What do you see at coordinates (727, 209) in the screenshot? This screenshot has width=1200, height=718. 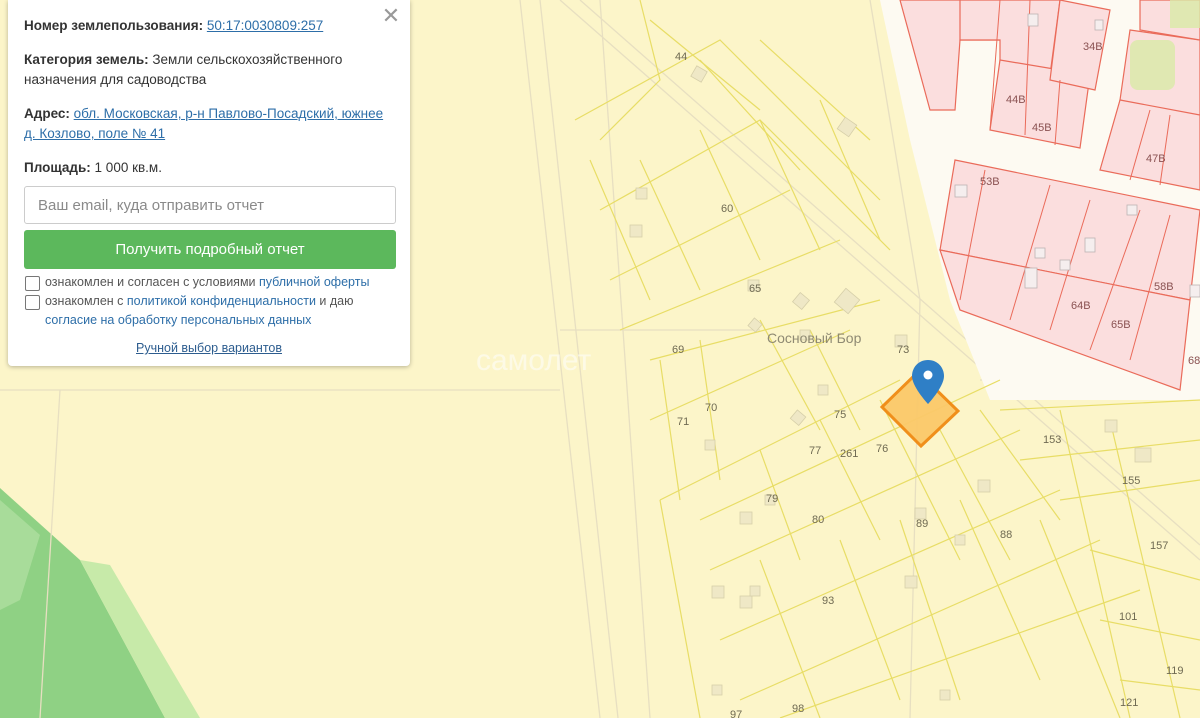 I see `svg-text: 60` at bounding box center [727, 209].